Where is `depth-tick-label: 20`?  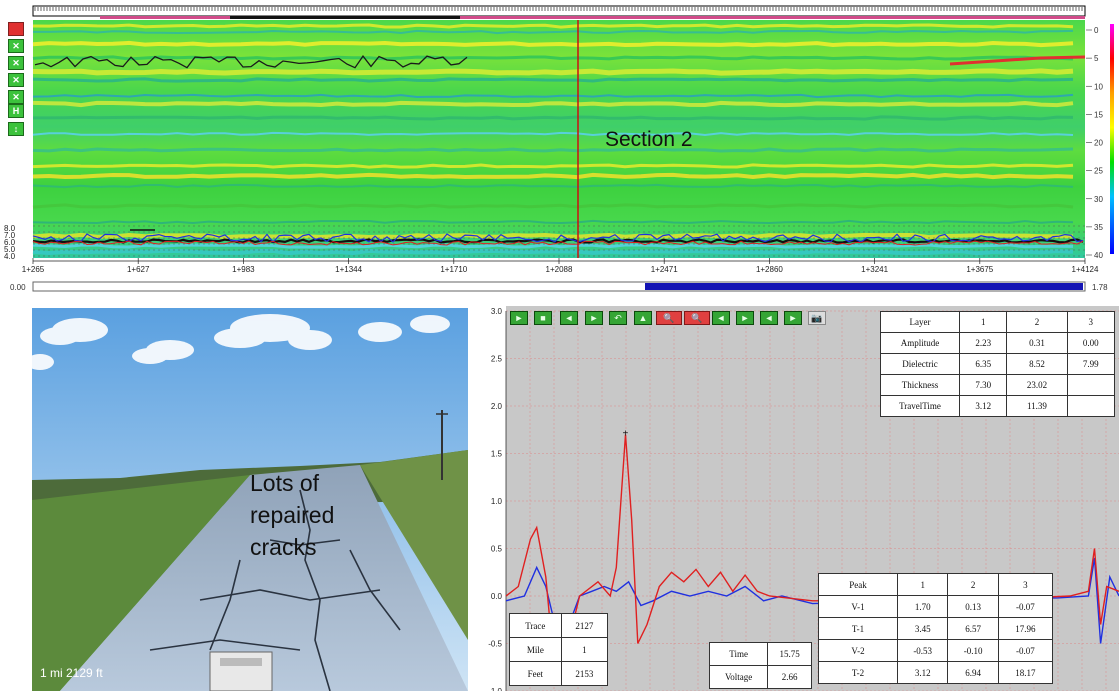
depth-tick-label: 20 is located at coordinates (1098, 143).